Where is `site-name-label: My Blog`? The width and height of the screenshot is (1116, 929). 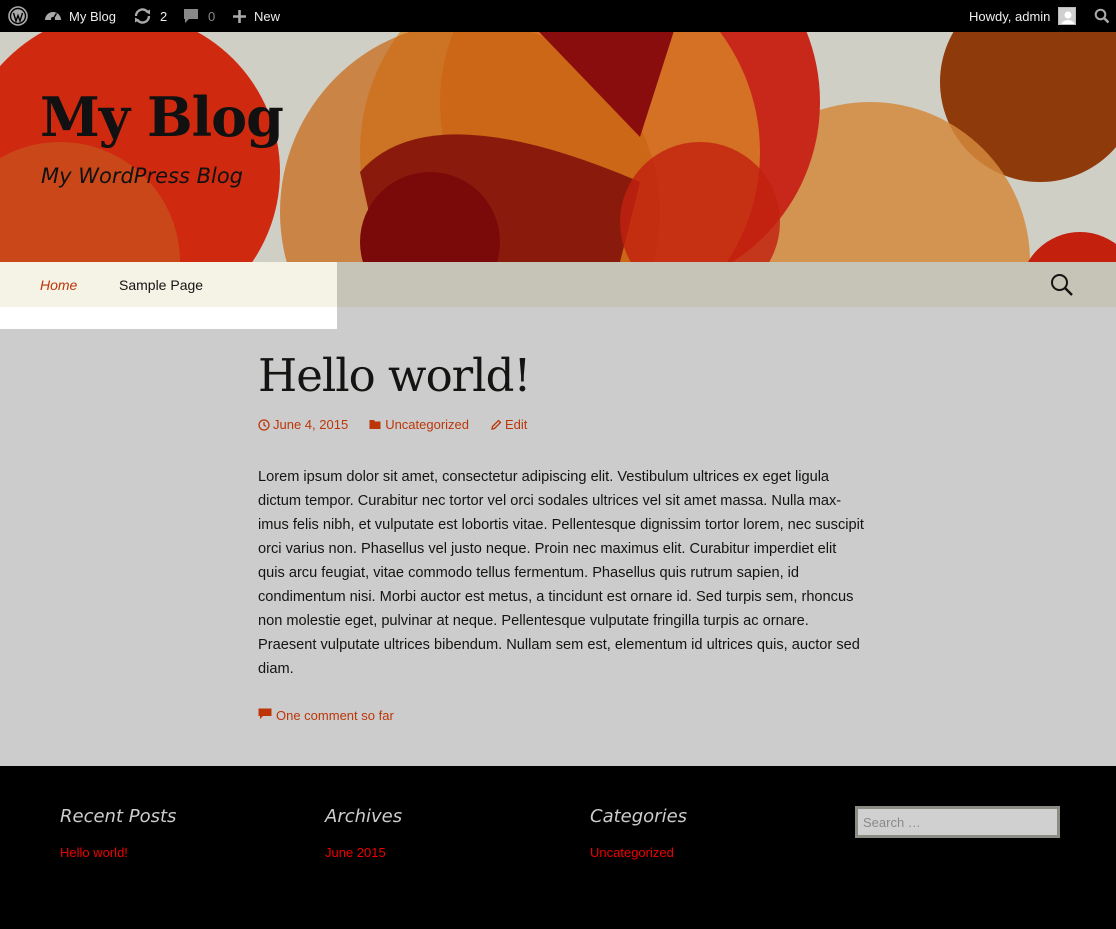
site-name-label: My Blog is located at coordinates (92, 16).